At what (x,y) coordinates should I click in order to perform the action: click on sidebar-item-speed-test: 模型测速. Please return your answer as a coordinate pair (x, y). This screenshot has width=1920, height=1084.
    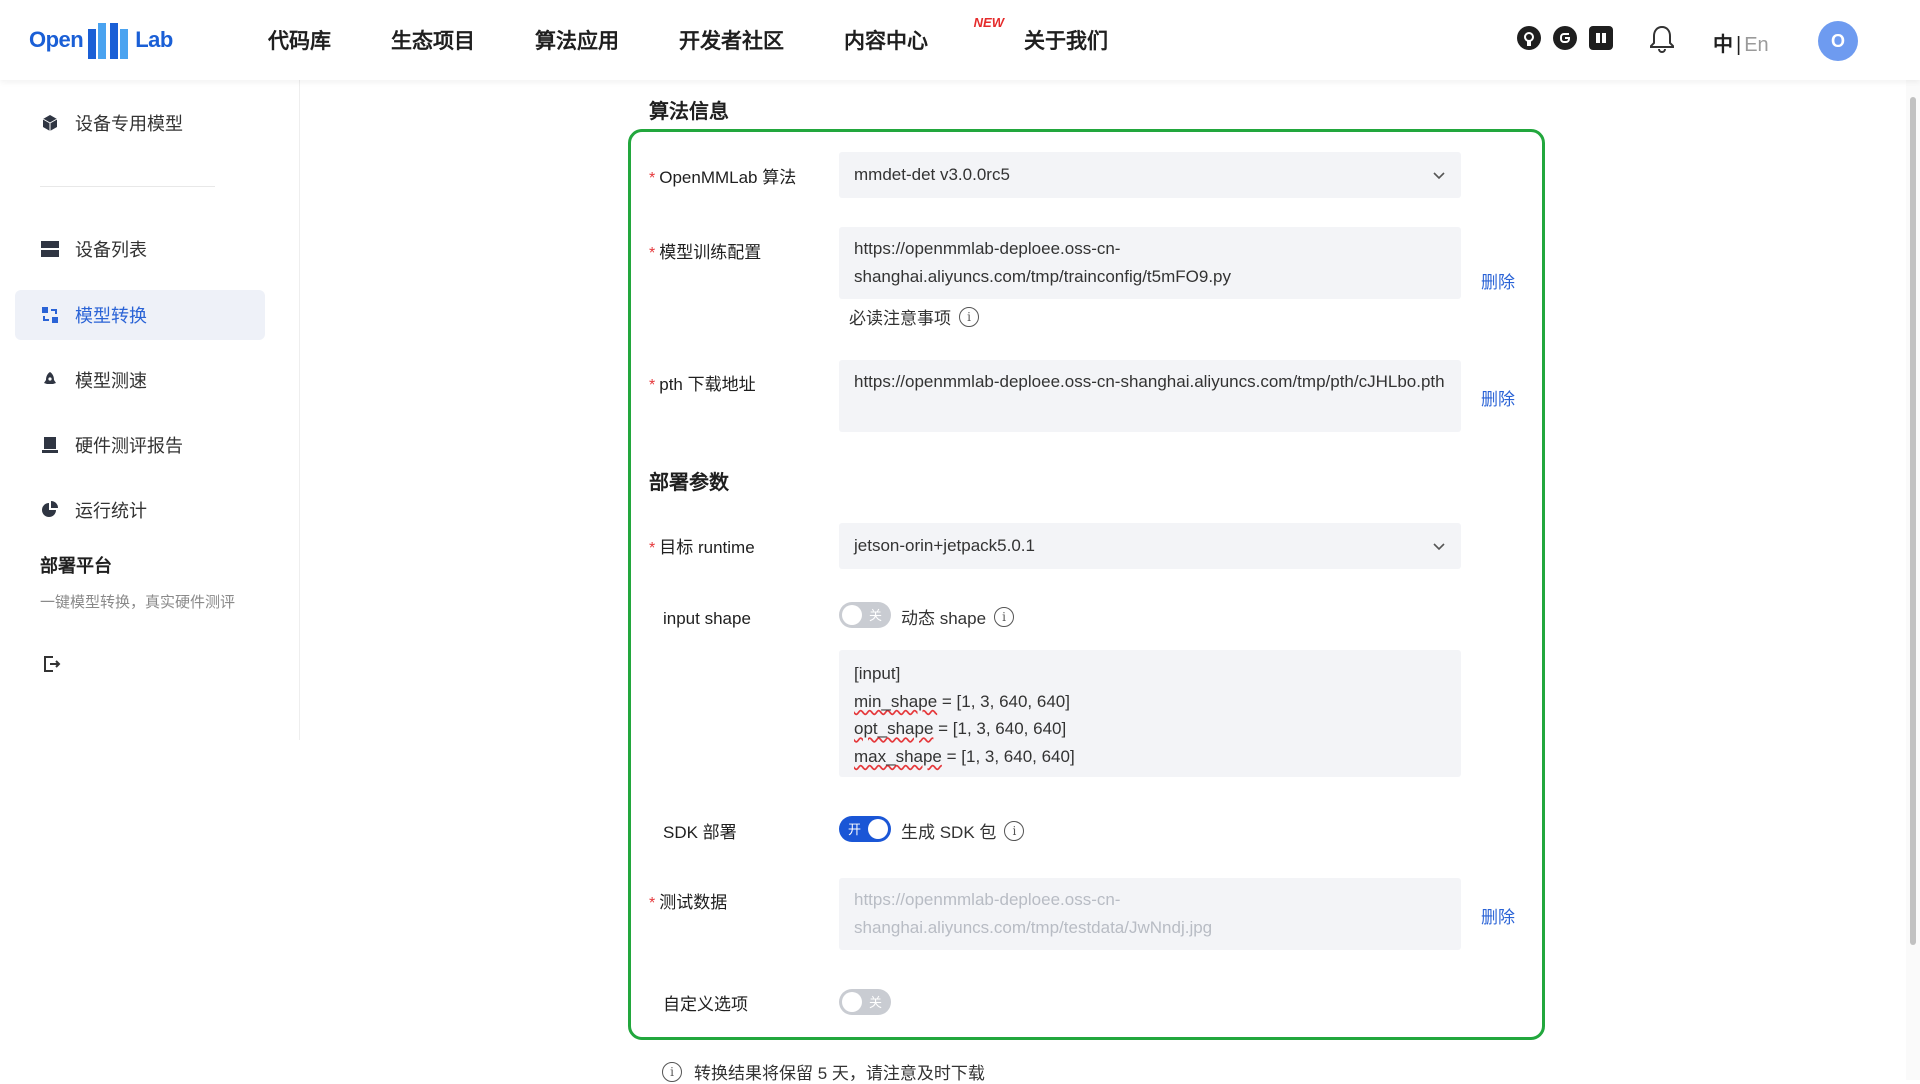
    Looking at the image, I should click on (140, 380).